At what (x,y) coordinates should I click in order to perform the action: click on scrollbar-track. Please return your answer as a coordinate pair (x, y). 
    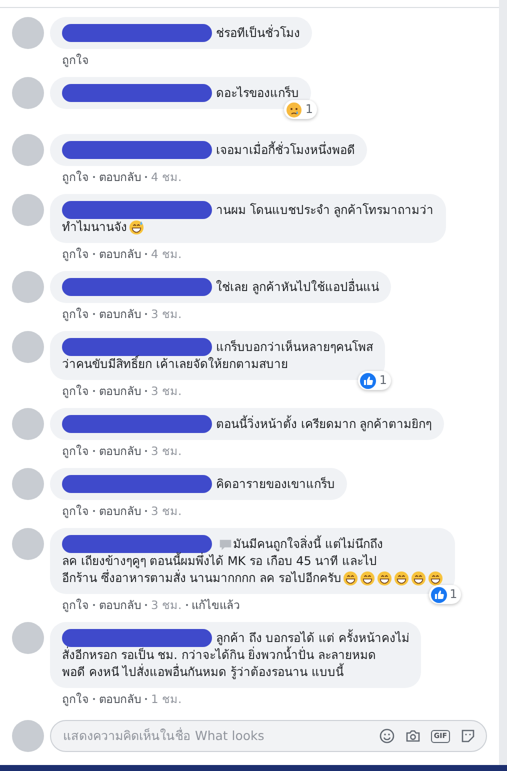
    Looking at the image, I should click on (503, 382).